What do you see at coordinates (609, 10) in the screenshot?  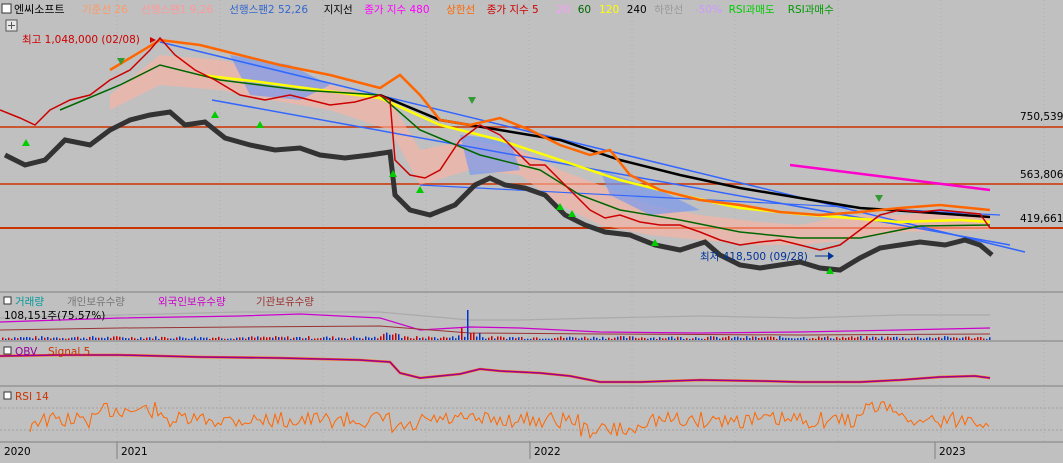 I see `legend-item: 120` at bounding box center [609, 10].